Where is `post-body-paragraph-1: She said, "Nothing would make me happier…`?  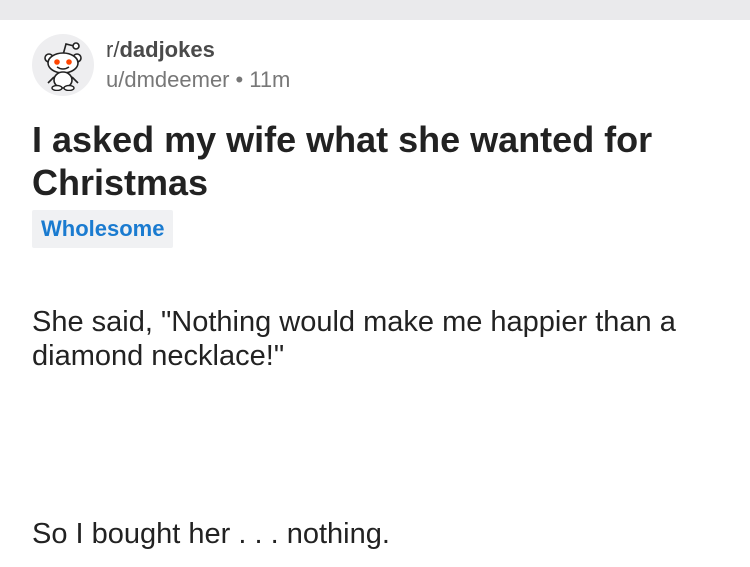
post-body-paragraph-1: She said, "Nothing would make me happier… is located at coordinates (354, 339).